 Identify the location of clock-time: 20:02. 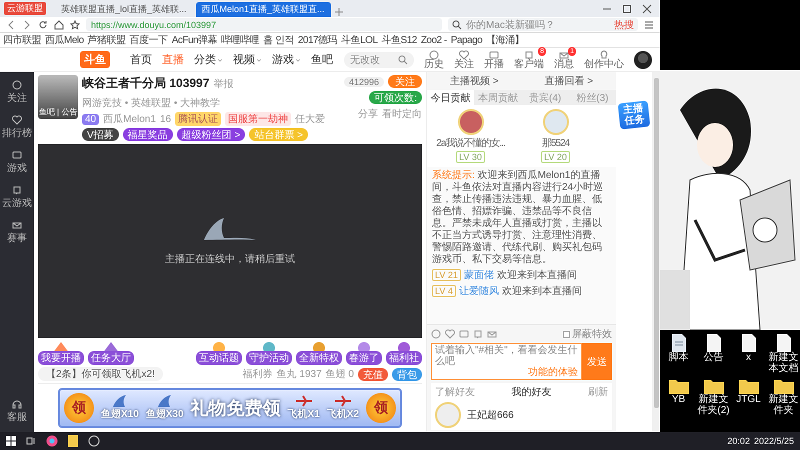
(738, 441).